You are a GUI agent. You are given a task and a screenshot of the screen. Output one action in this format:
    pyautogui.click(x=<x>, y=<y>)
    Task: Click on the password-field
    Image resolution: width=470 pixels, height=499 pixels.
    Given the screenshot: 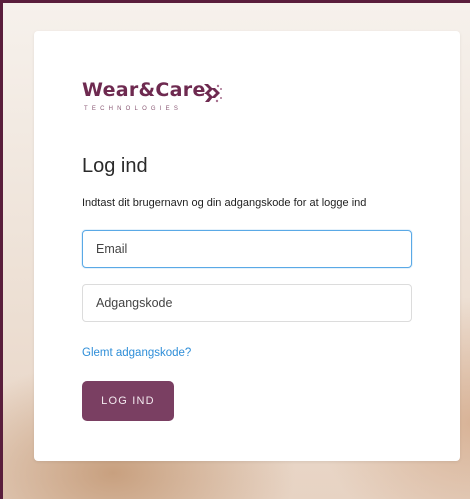 What is the action you would take?
    pyautogui.click(x=247, y=303)
    